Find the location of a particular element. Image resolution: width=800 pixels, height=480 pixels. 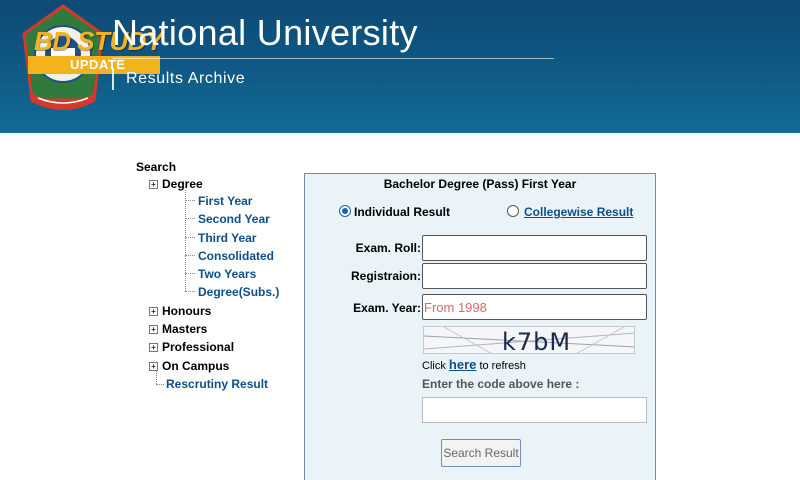

header-accent-bar is located at coordinates (113, 79).